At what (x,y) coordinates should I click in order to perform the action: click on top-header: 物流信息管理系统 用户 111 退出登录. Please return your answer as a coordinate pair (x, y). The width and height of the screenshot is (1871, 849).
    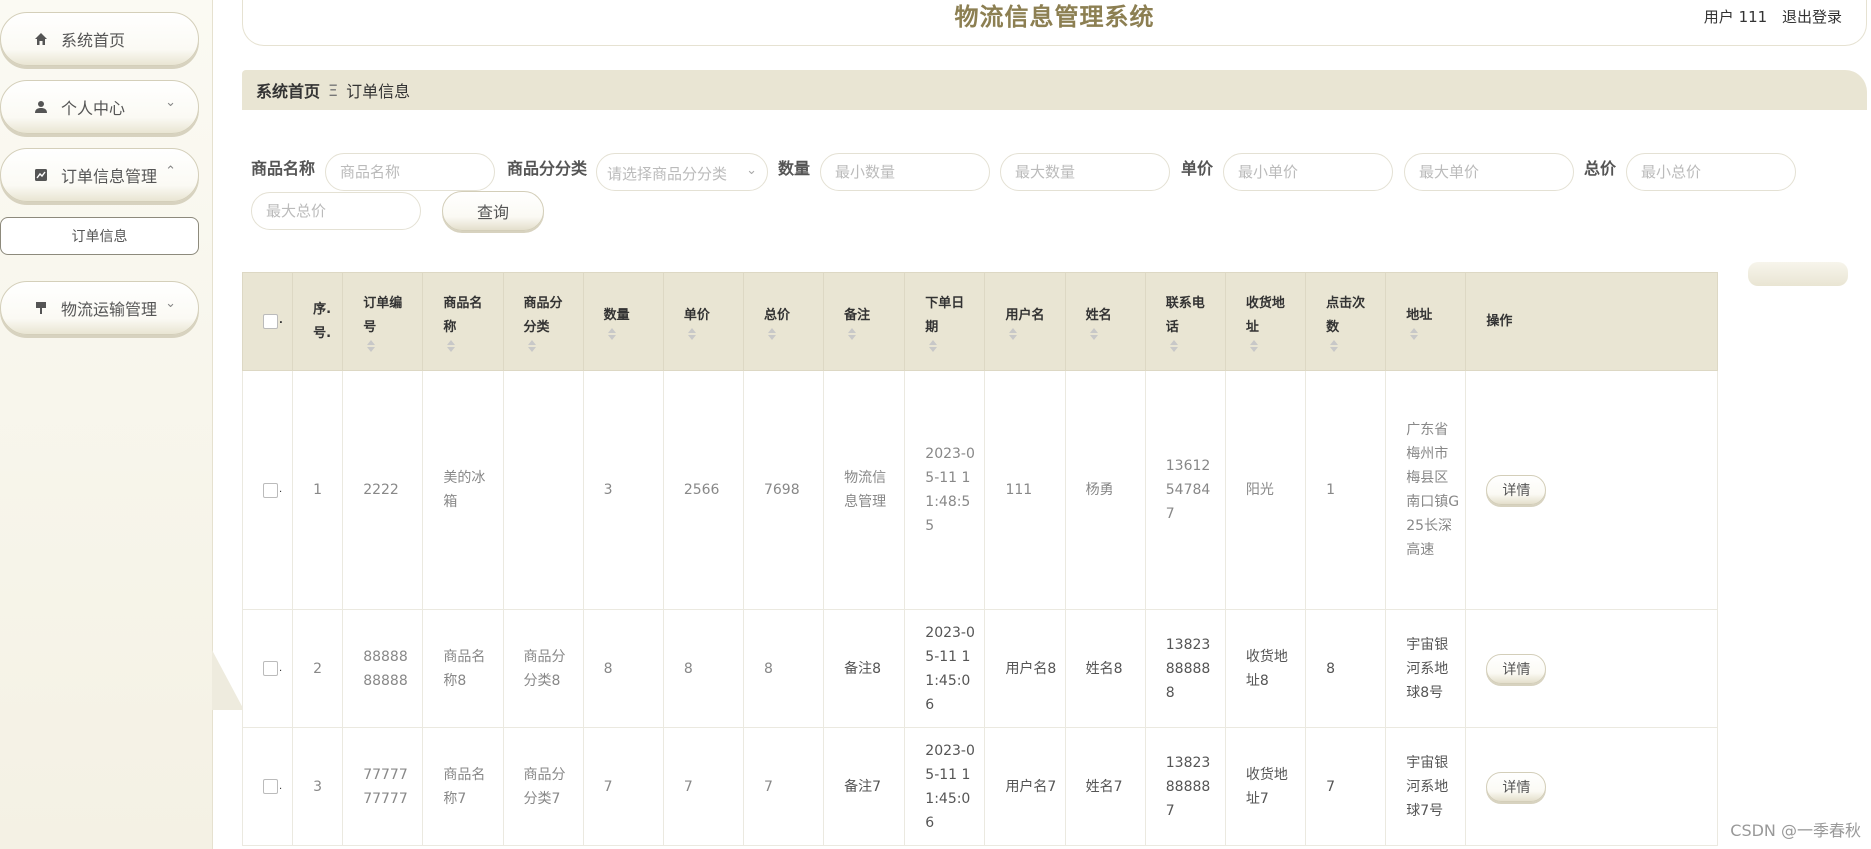
    Looking at the image, I should click on (1054, 23).